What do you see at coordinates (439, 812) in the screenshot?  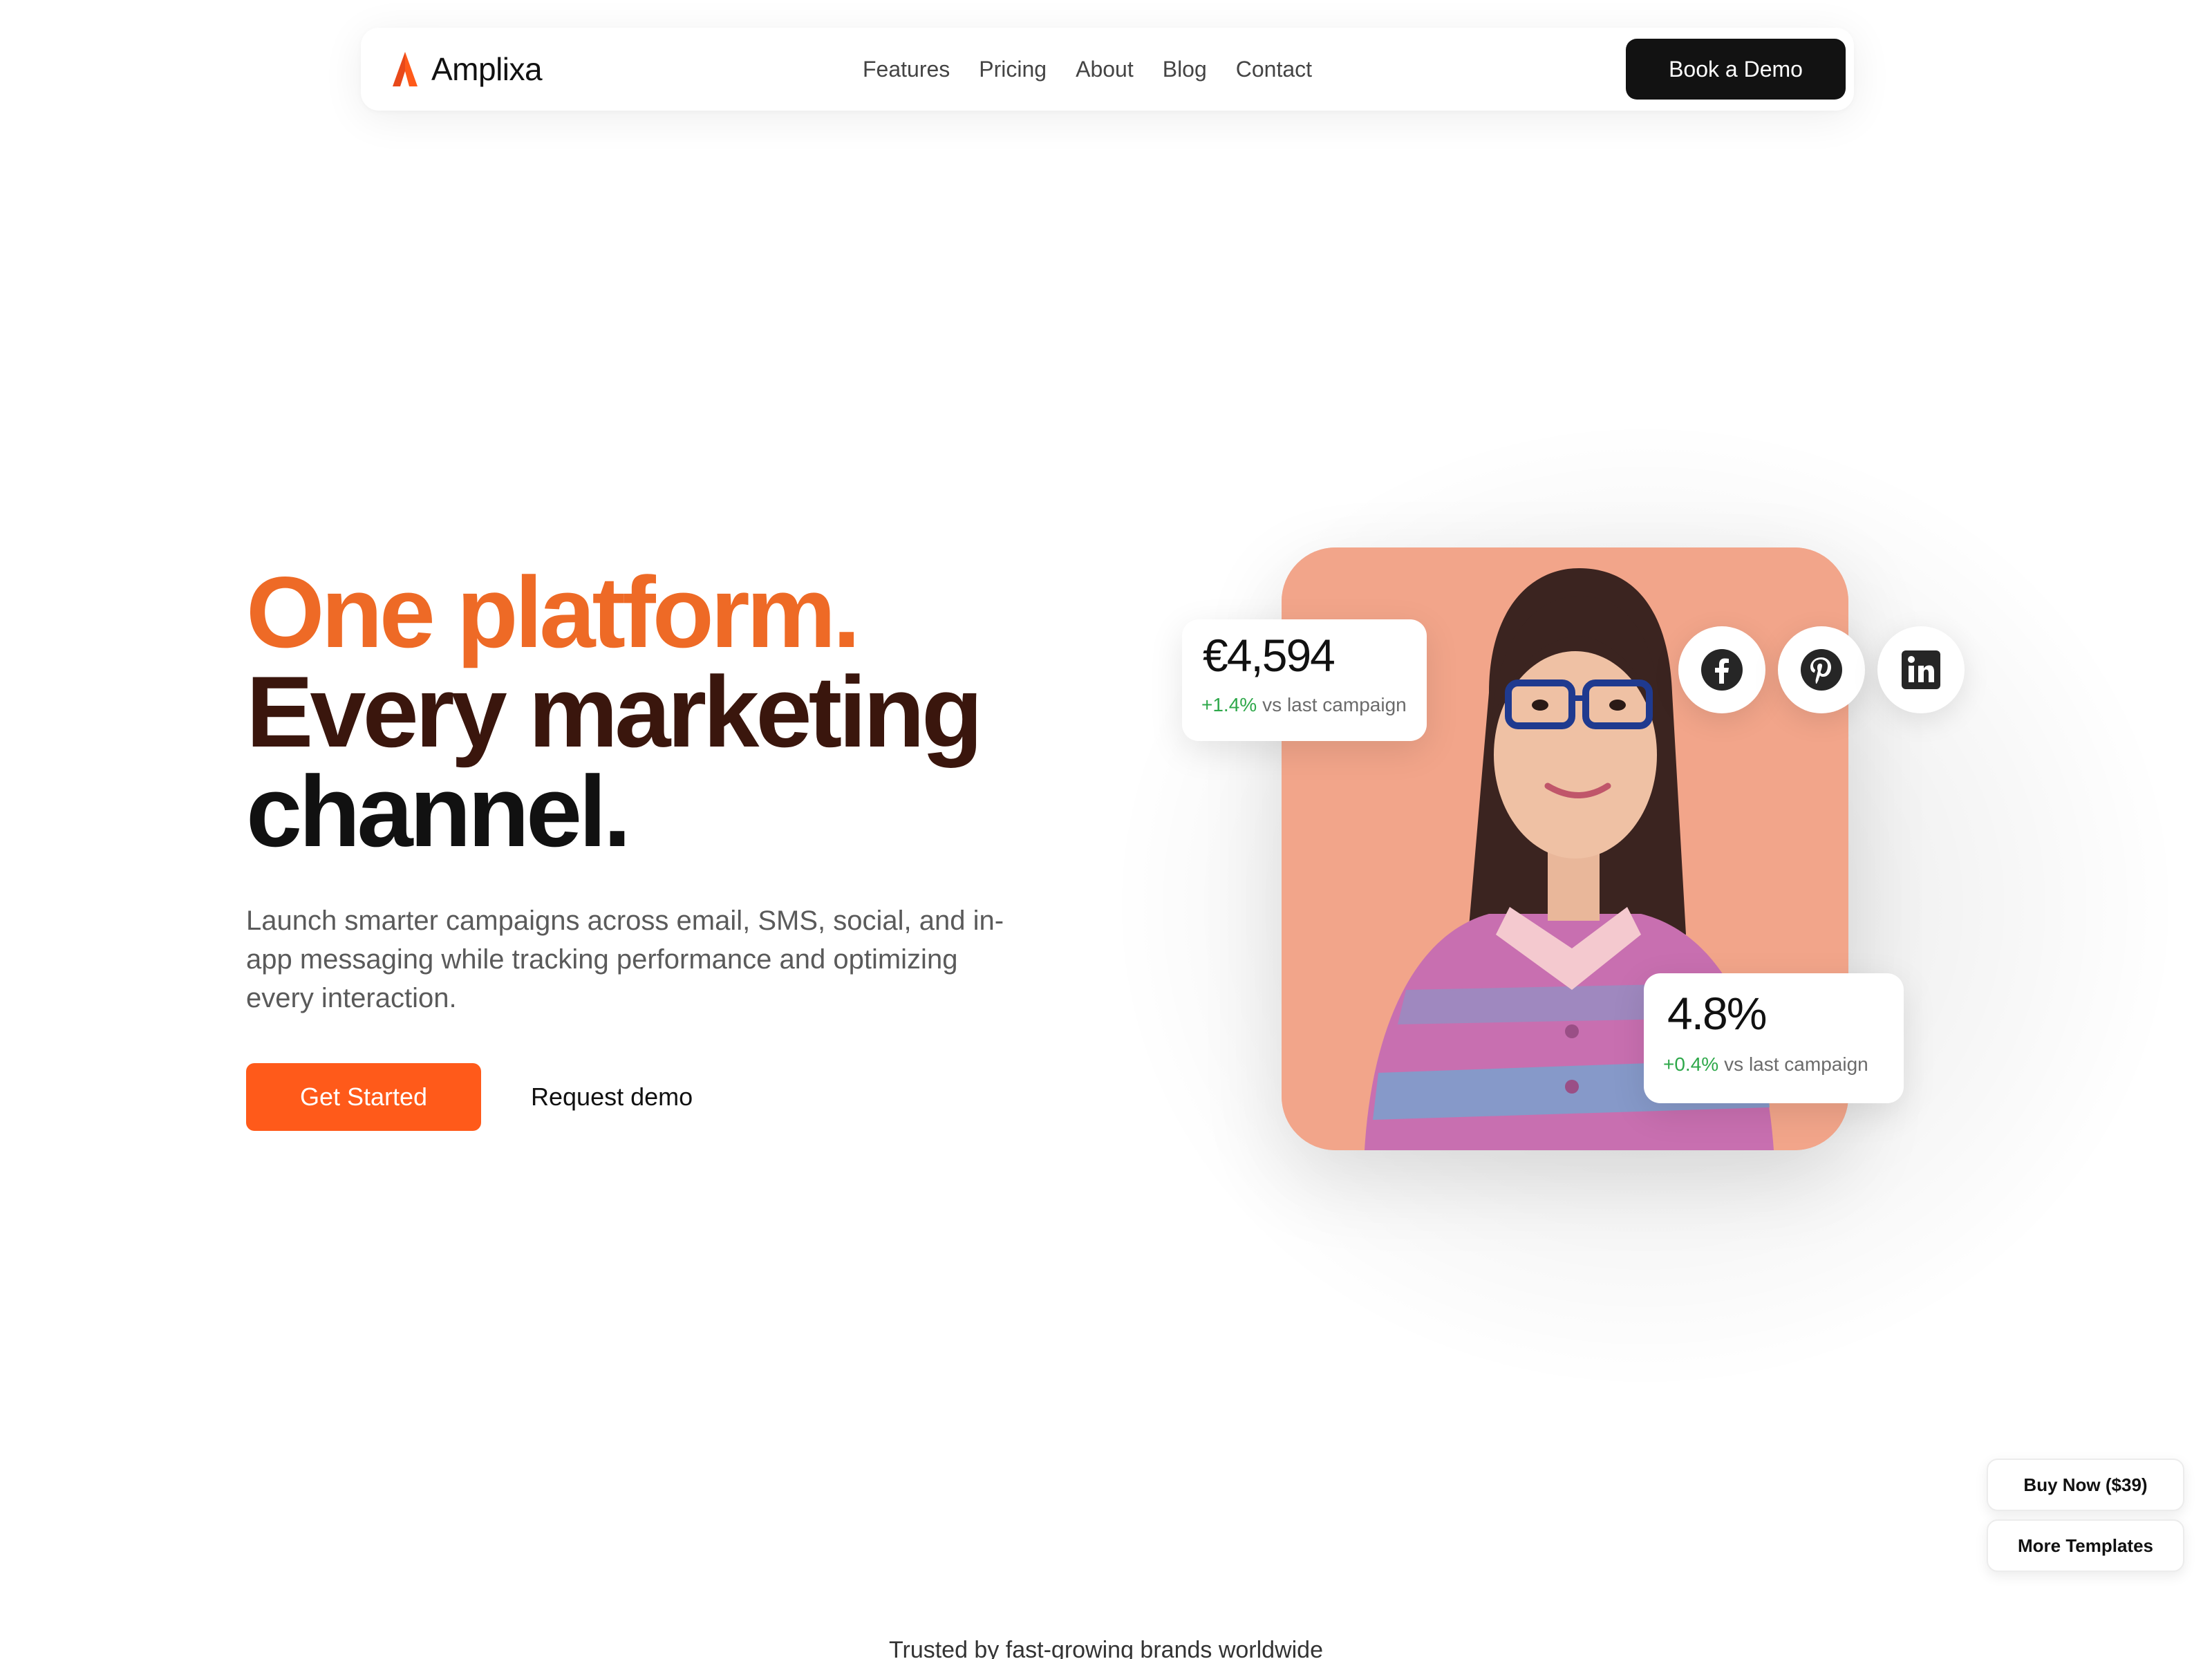 I see `headline-line-3: channel.` at bounding box center [439, 812].